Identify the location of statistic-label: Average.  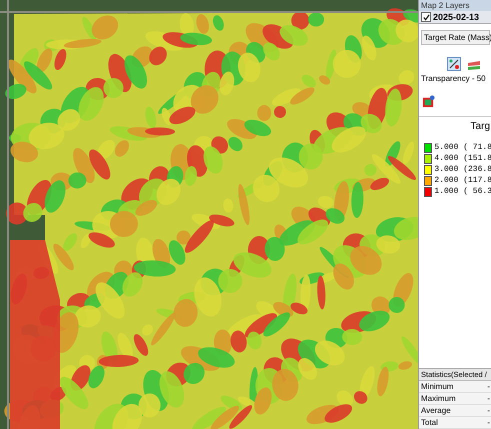
(436, 410).